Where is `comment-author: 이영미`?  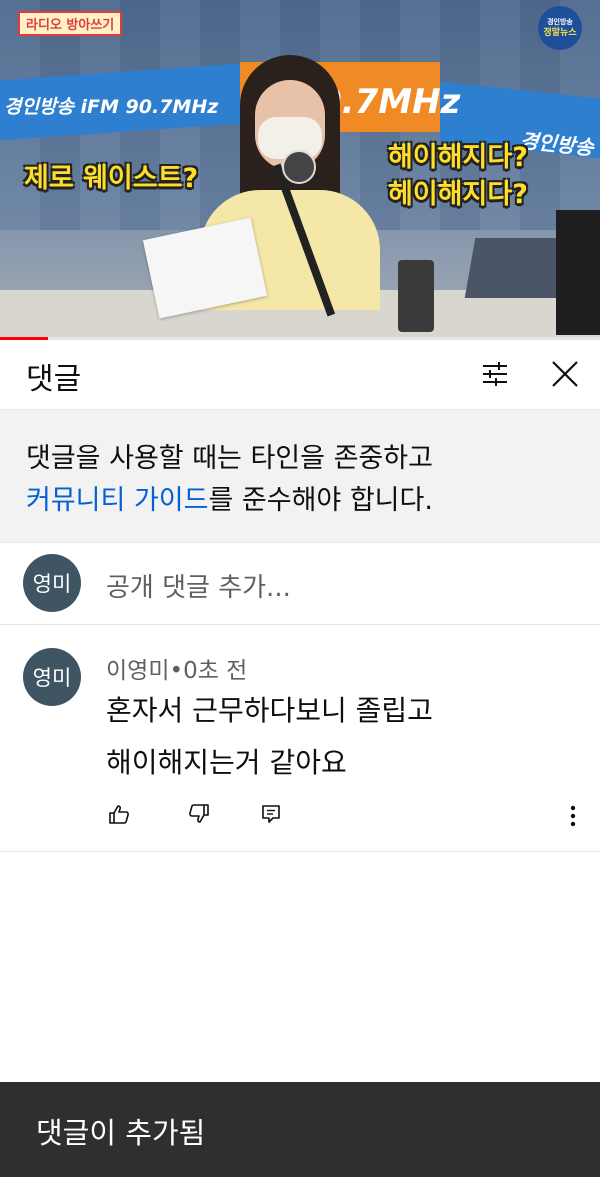 comment-author: 이영미 is located at coordinates (138, 671).